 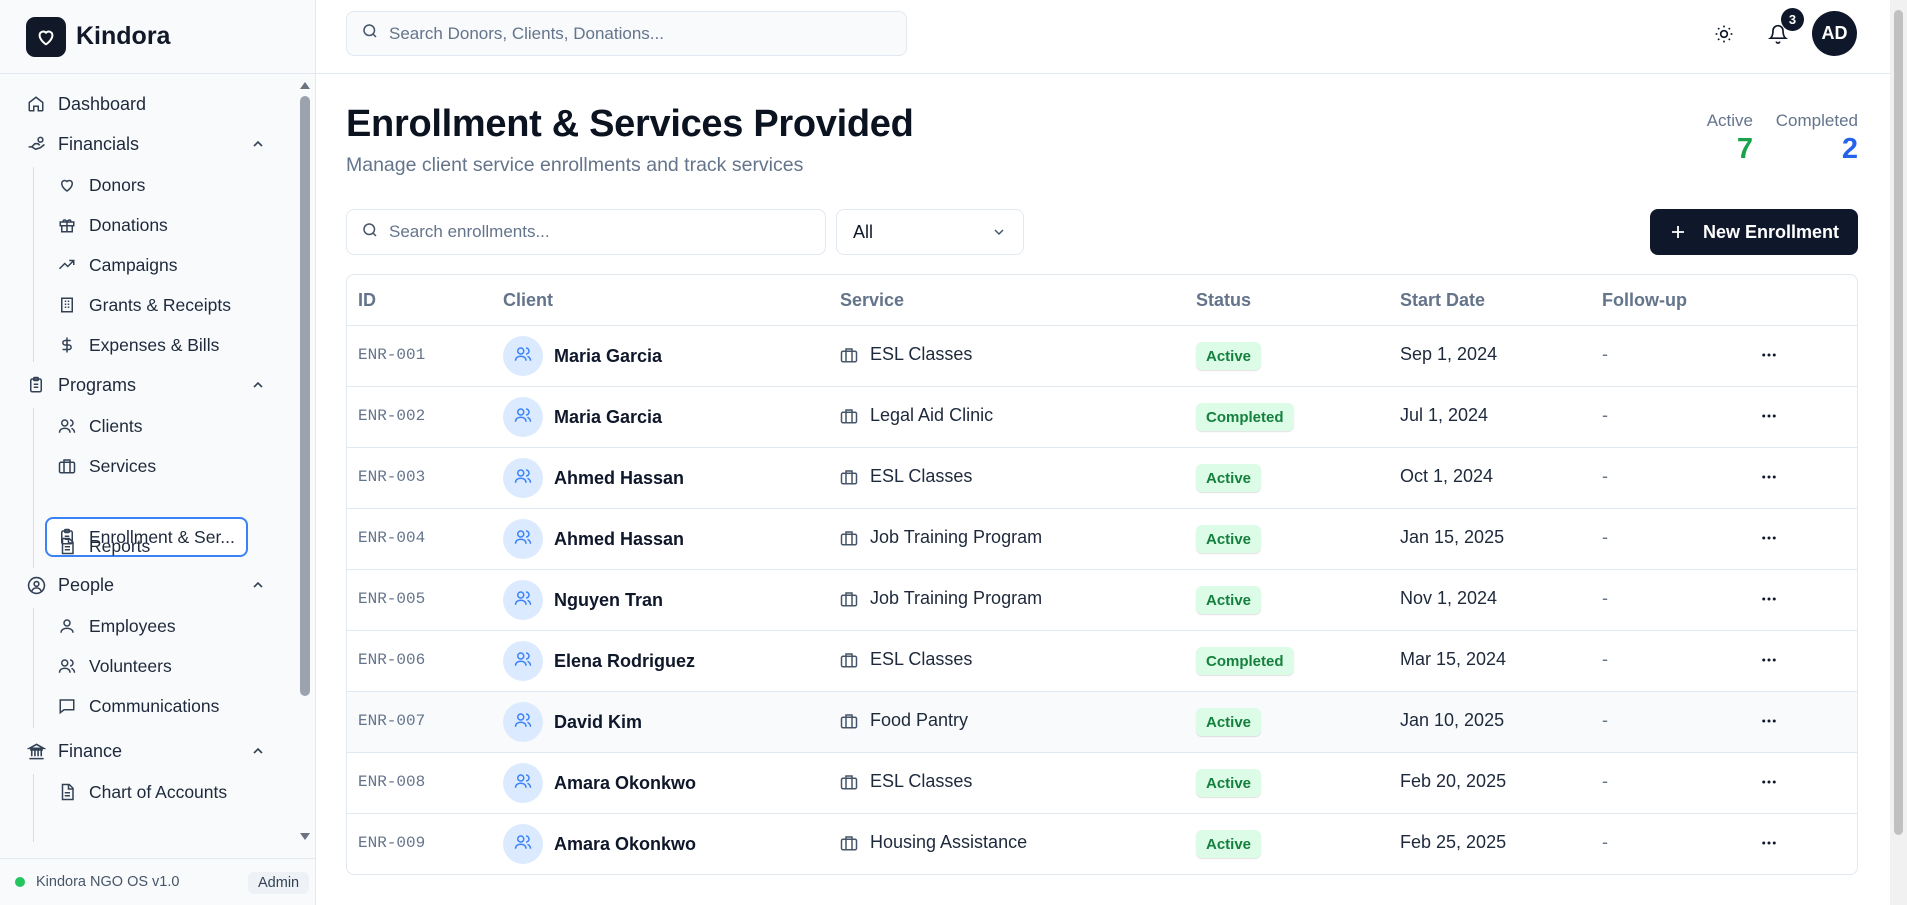 I want to click on sidebar-item-clients: Clients, so click(x=100, y=426).